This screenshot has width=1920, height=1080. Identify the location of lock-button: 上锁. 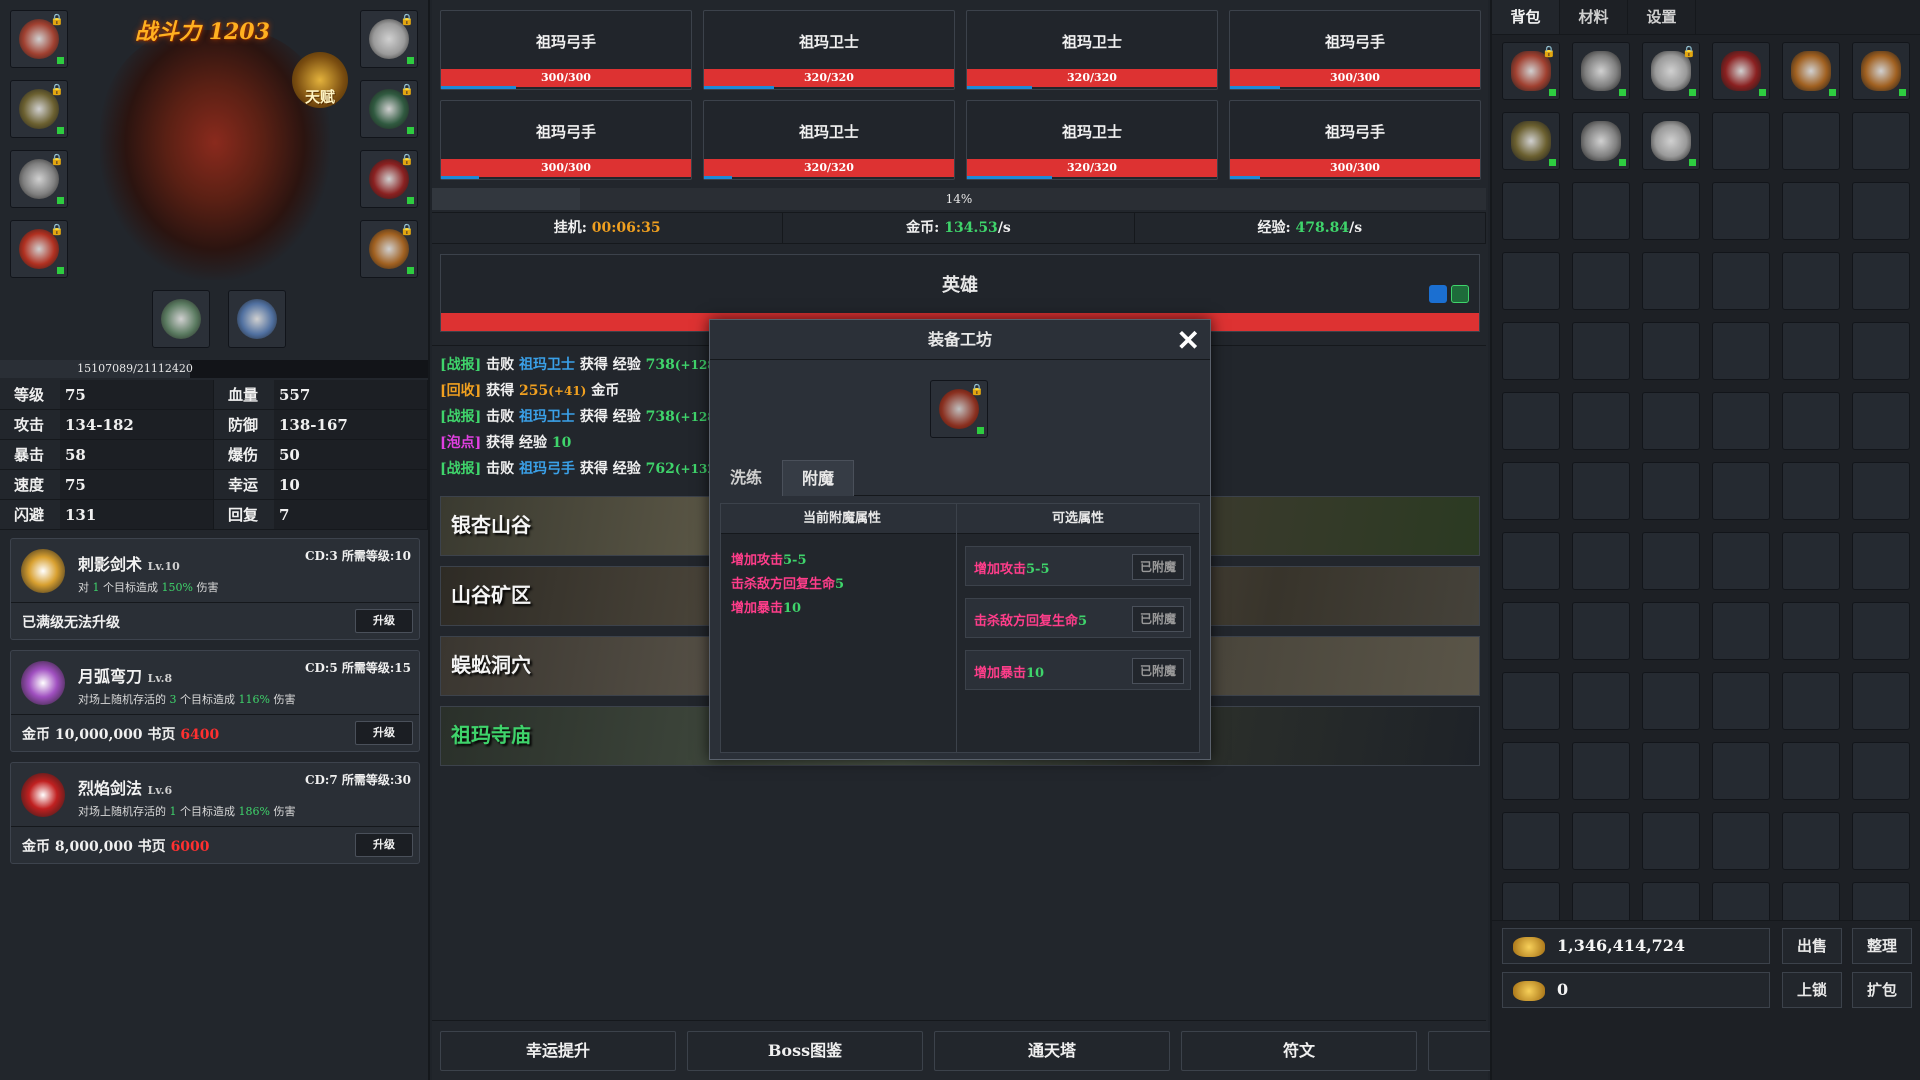
(1812, 990).